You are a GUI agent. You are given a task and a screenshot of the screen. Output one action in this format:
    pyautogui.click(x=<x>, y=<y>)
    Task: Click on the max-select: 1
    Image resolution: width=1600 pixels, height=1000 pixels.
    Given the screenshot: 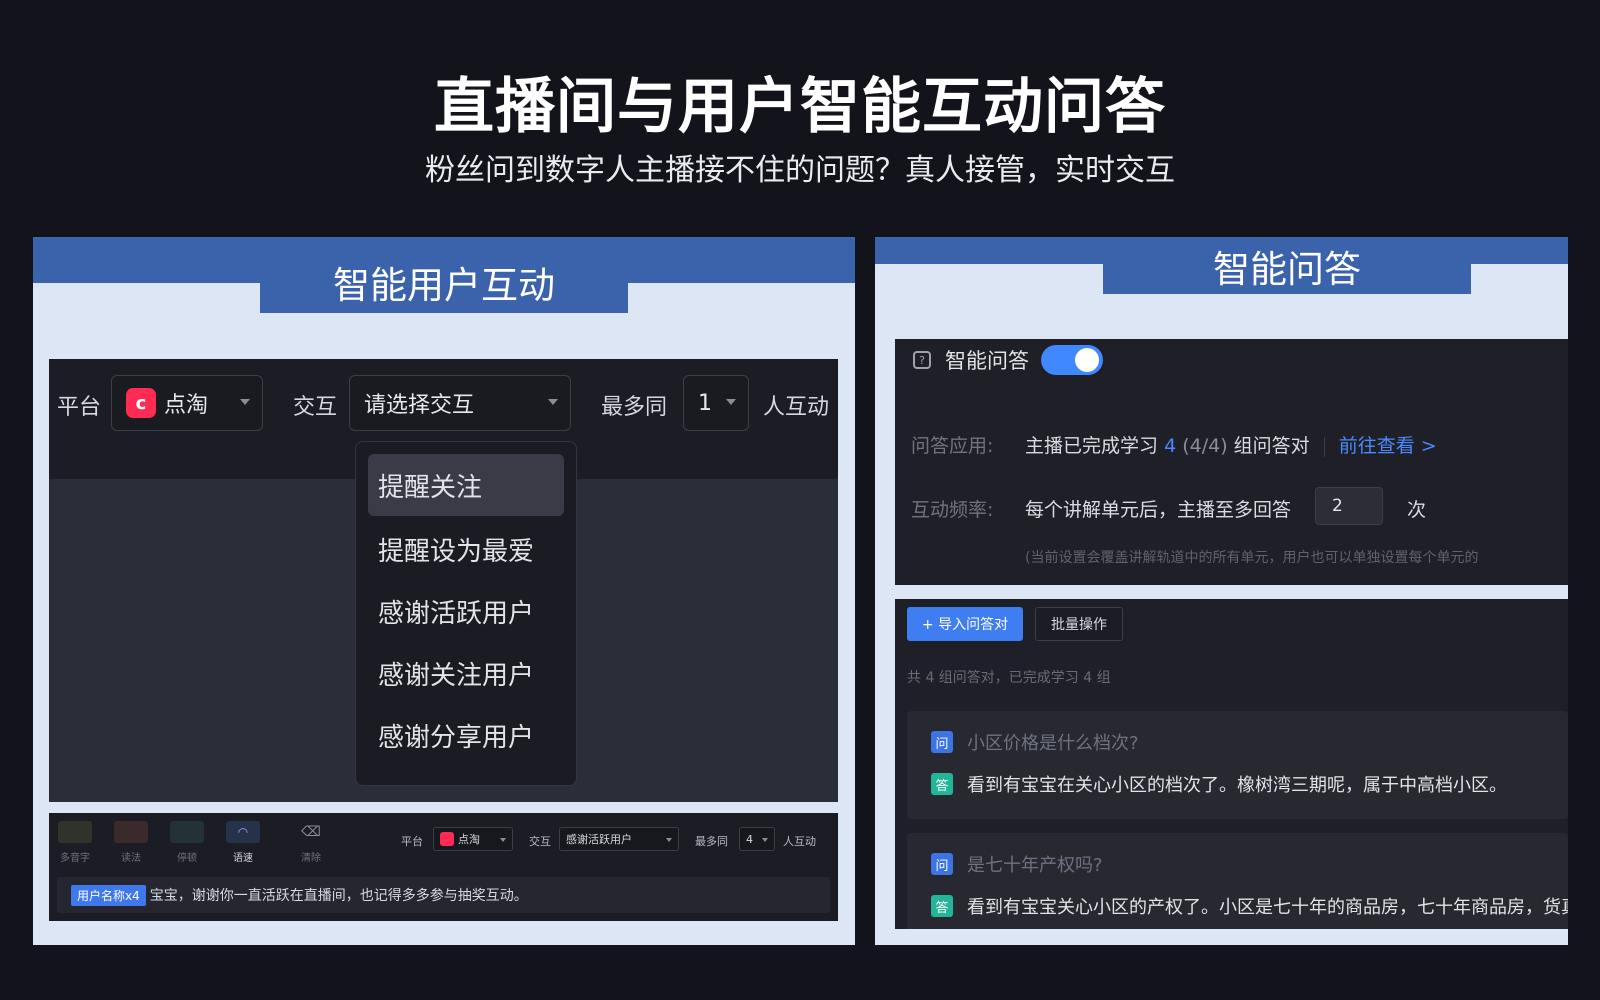 What is the action you would take?
    pyautogui.click(x=716, y=403)
    